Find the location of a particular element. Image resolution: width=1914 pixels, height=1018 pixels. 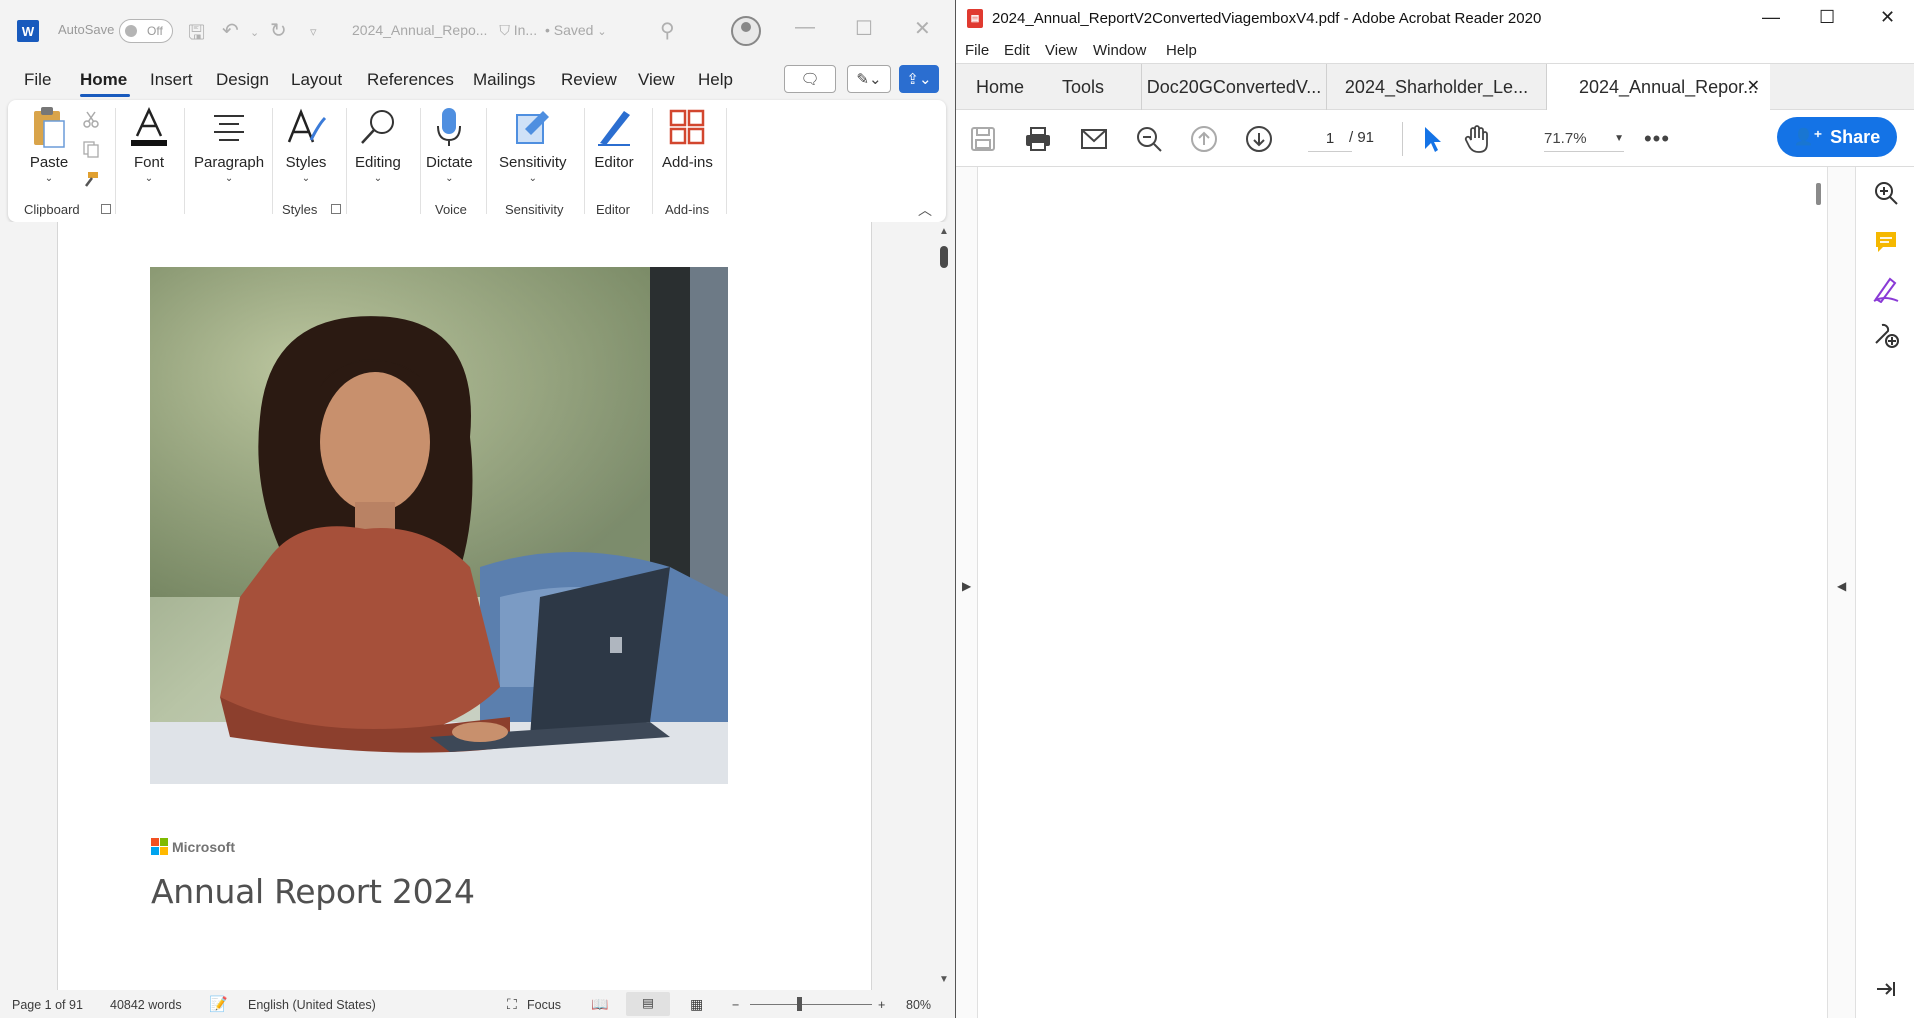

zoom-out-icon: − is located at coordinates (735, 1005).